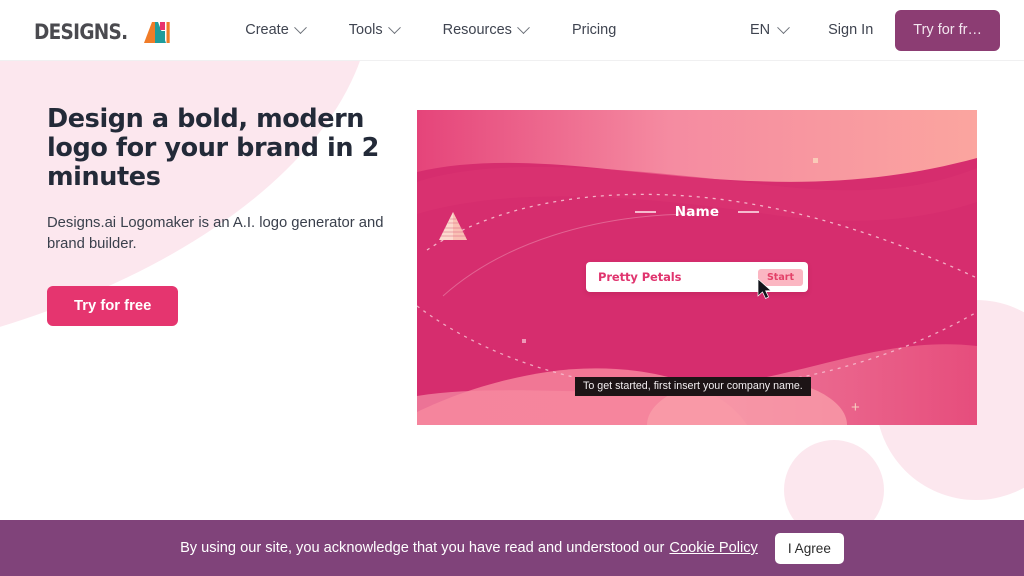 Image resolution: width=1024 pixels, height=576 pixels. I want to click on brand-logo: DESIGNS., so click(102, 30).